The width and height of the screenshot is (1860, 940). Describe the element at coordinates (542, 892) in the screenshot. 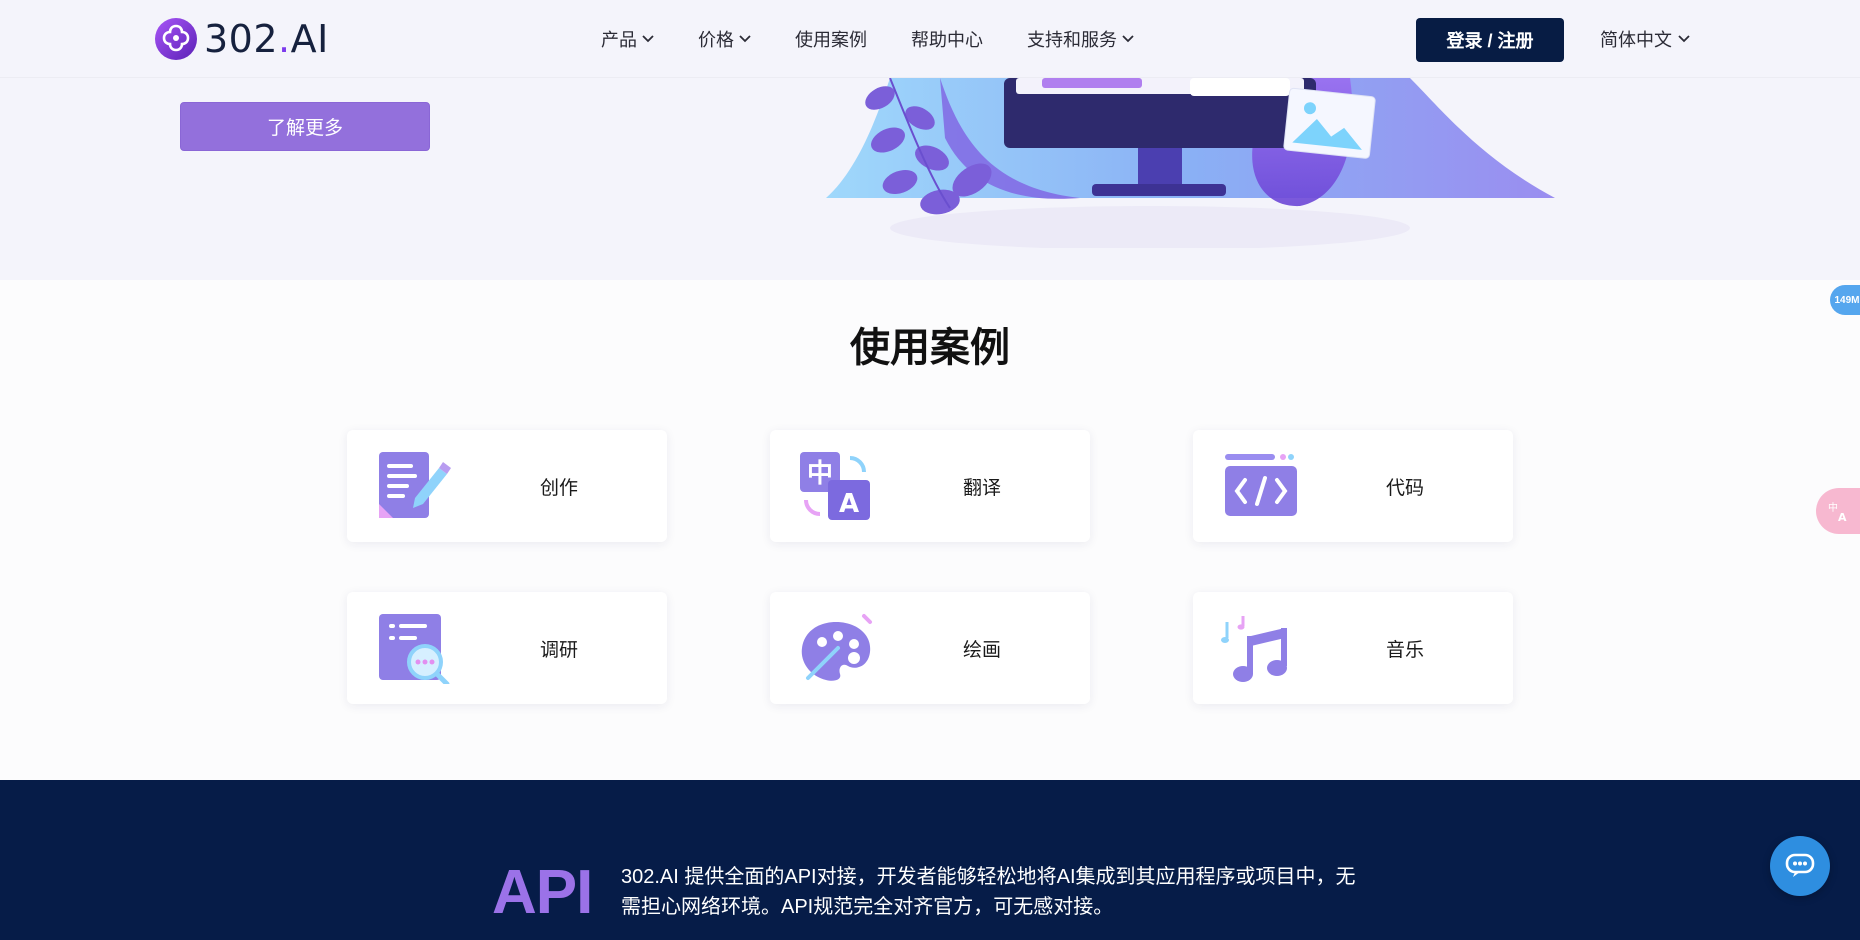

I see `api-title: API` at that location.